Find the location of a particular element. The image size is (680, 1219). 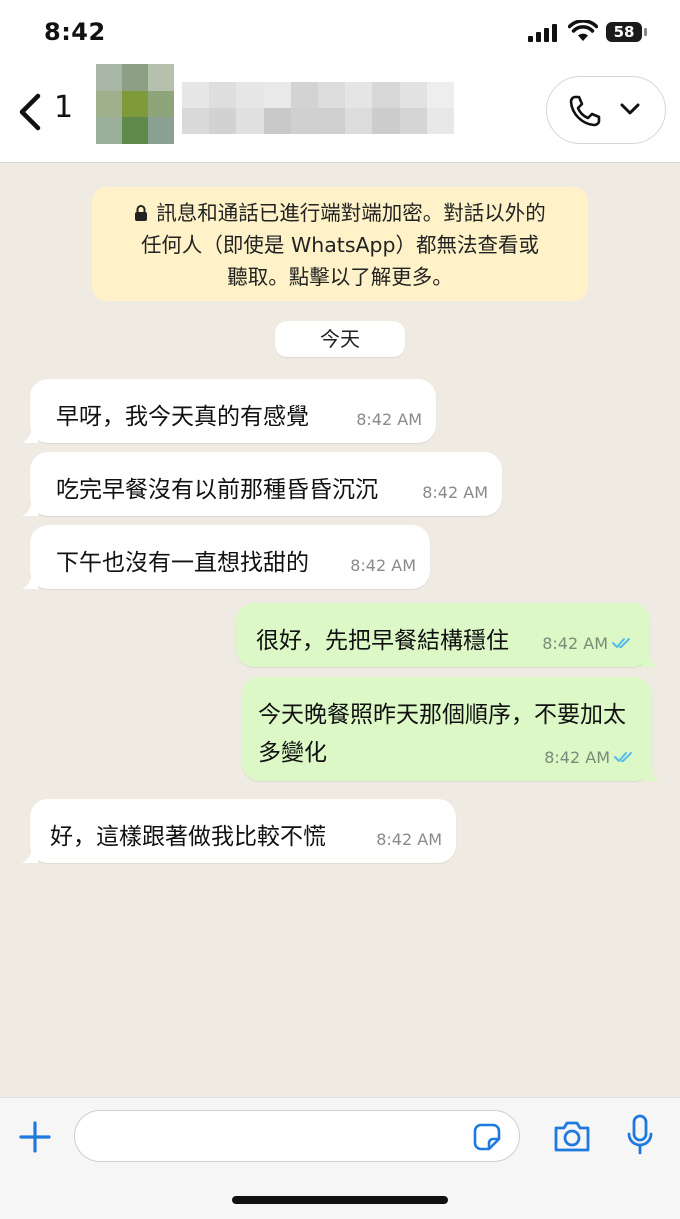

status-bar: 8:42 58 is located at coordinates (340, 31).